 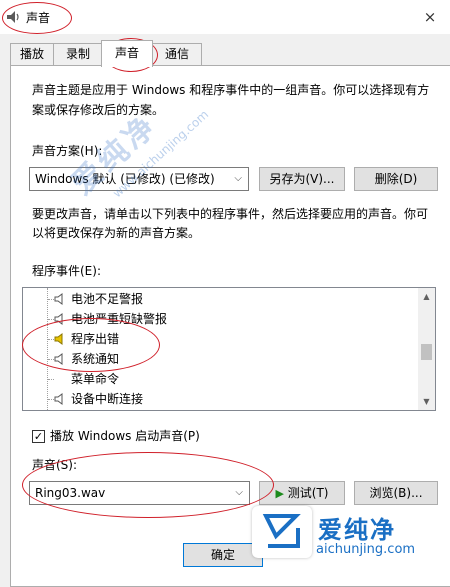 What do you see at coordinates (38, 436) in the screenshot?
I see `startup-sound-checkbox: ✓` at bounding box center [38, 436].